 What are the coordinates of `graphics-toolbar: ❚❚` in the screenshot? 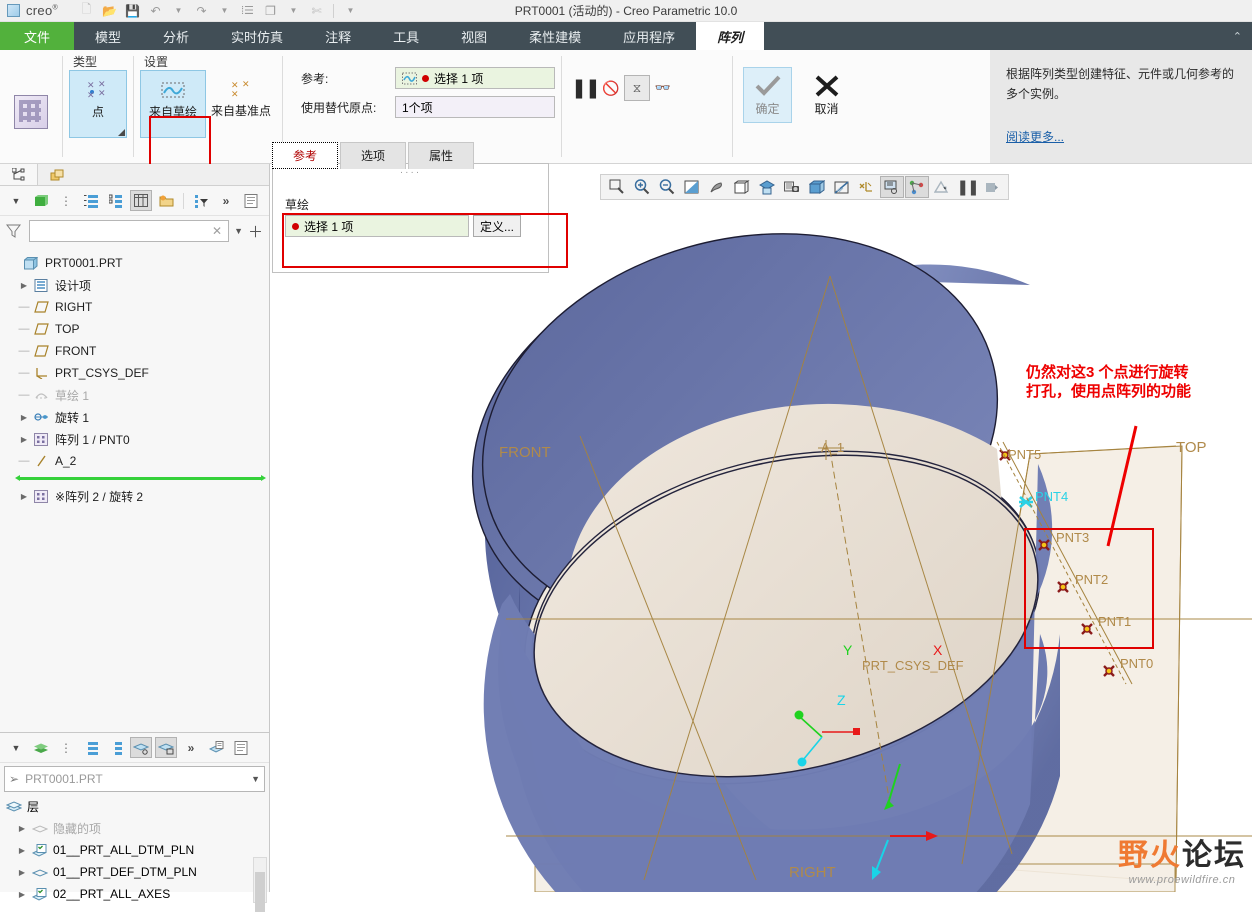 It's located at (804, 187).